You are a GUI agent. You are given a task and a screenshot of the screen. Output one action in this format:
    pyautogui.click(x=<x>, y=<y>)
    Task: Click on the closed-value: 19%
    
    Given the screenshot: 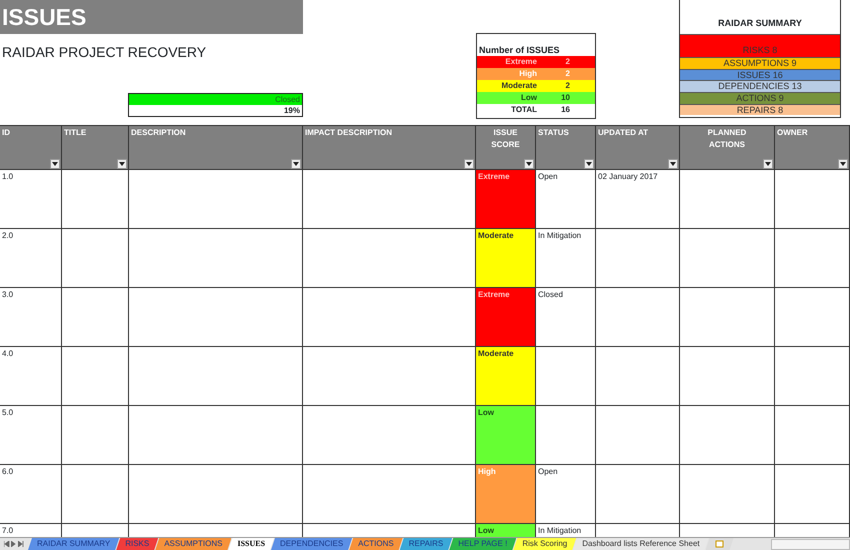 What is the action you would take?
    pyautogui.click(x=291, y=110)
    